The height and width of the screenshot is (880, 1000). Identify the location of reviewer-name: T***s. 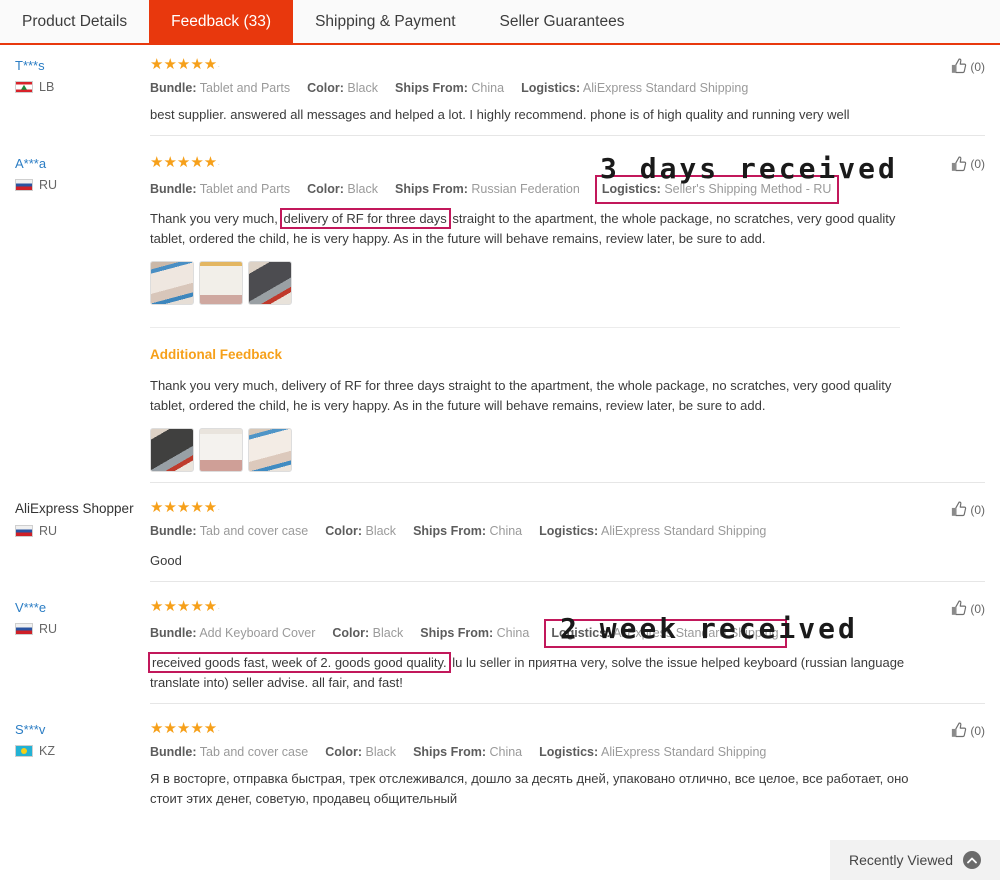
(82, 65).